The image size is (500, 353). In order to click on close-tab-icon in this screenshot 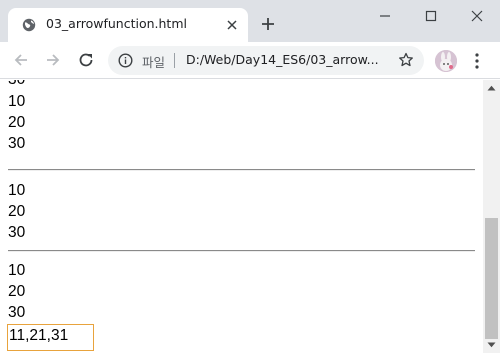, I will do `click(232, 25)`.